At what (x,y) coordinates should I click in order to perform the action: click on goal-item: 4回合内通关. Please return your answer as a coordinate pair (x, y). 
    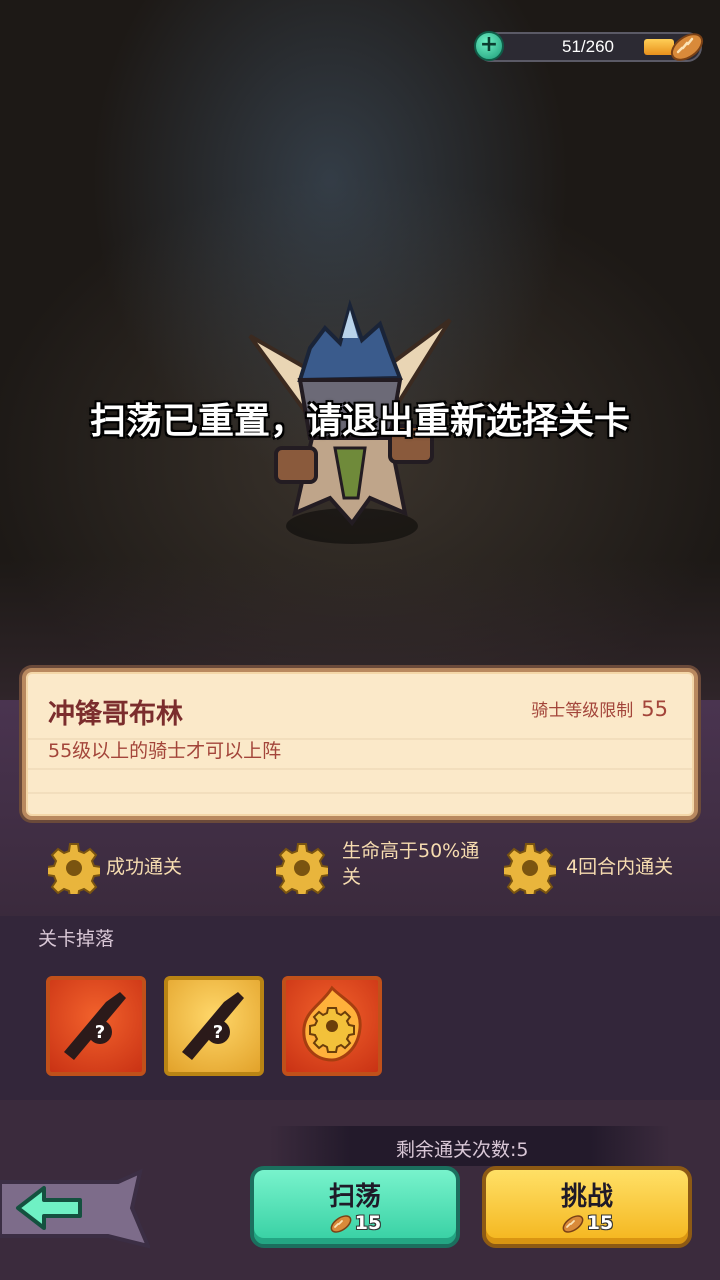
    Looking at the image, I should click on (604, 868).